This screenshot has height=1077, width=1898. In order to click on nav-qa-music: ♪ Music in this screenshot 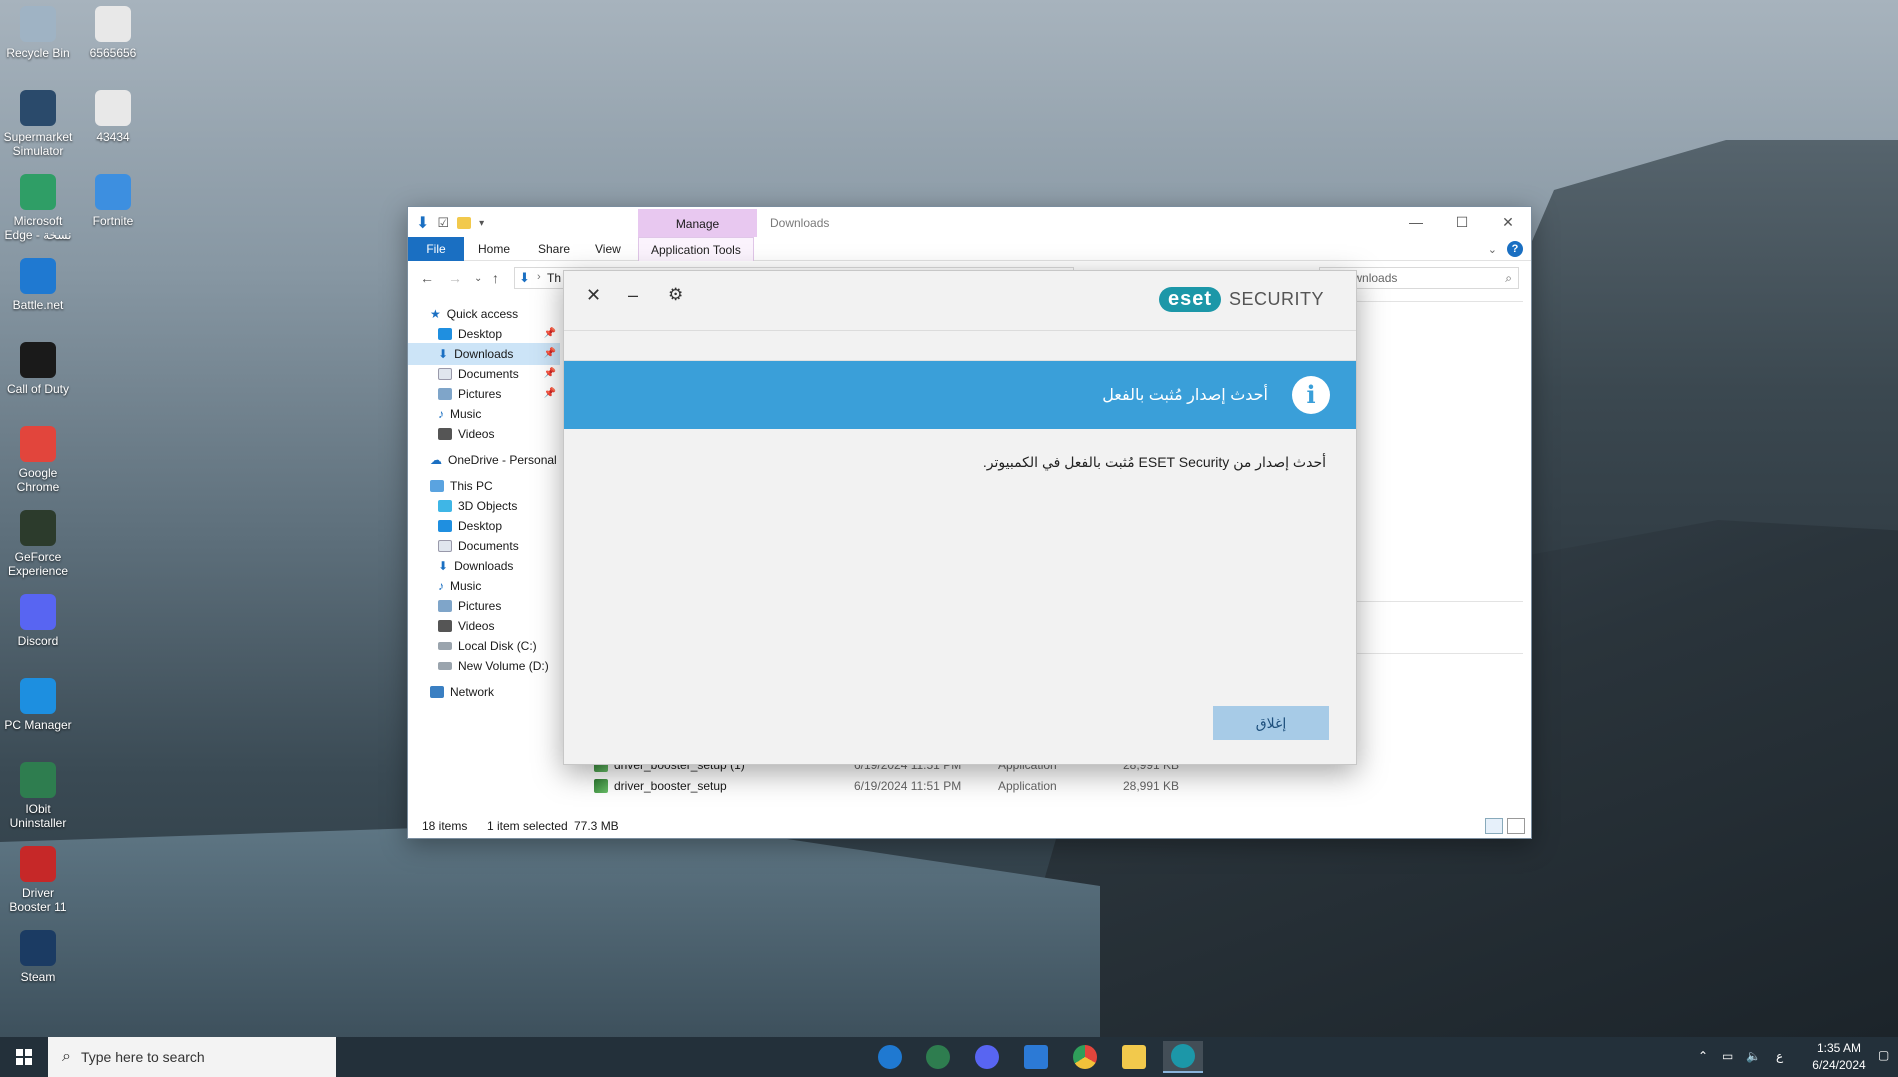, I will do `click(459, 414)`.